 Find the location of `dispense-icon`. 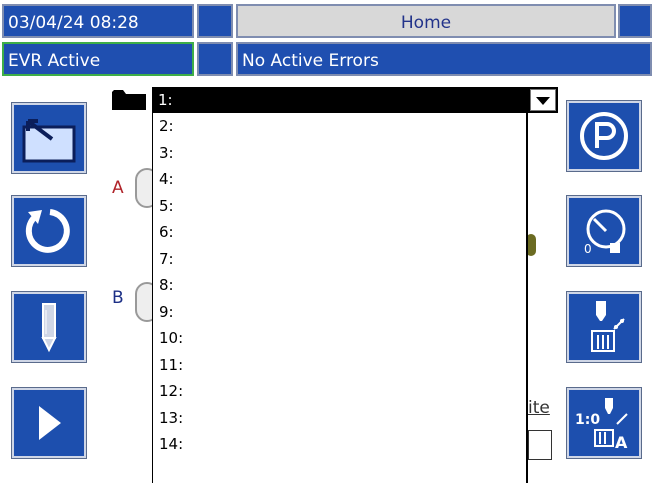

dispense-icon is located at coordinates (608, 326).